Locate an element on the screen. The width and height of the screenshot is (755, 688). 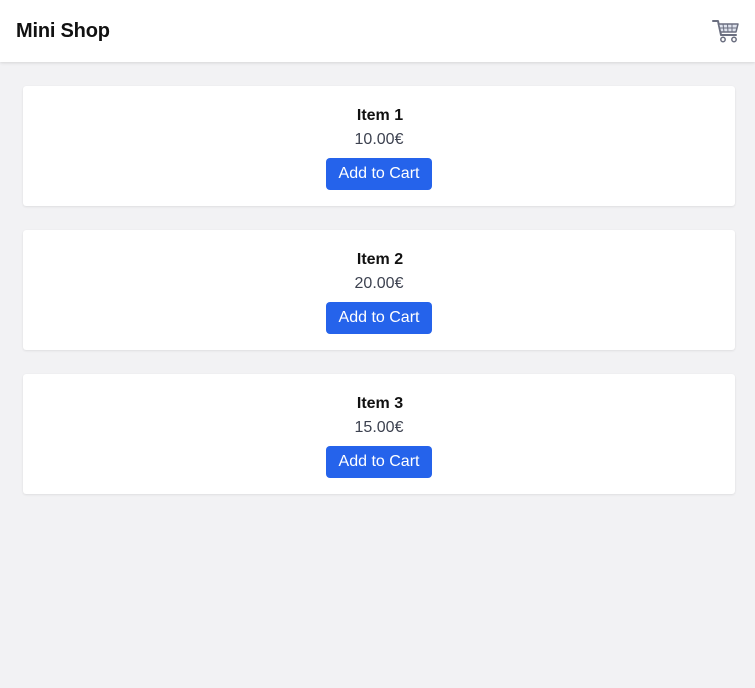
product-price: 15.00€ is located at coordinates (379, 427).